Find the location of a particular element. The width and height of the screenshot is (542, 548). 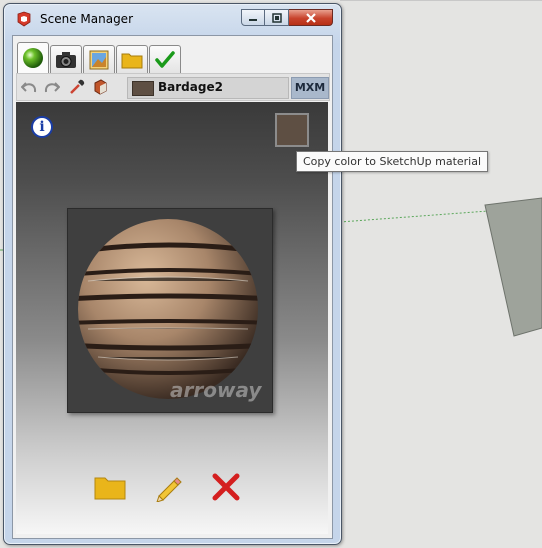

tab-camera is located at coordinates (66, 59).